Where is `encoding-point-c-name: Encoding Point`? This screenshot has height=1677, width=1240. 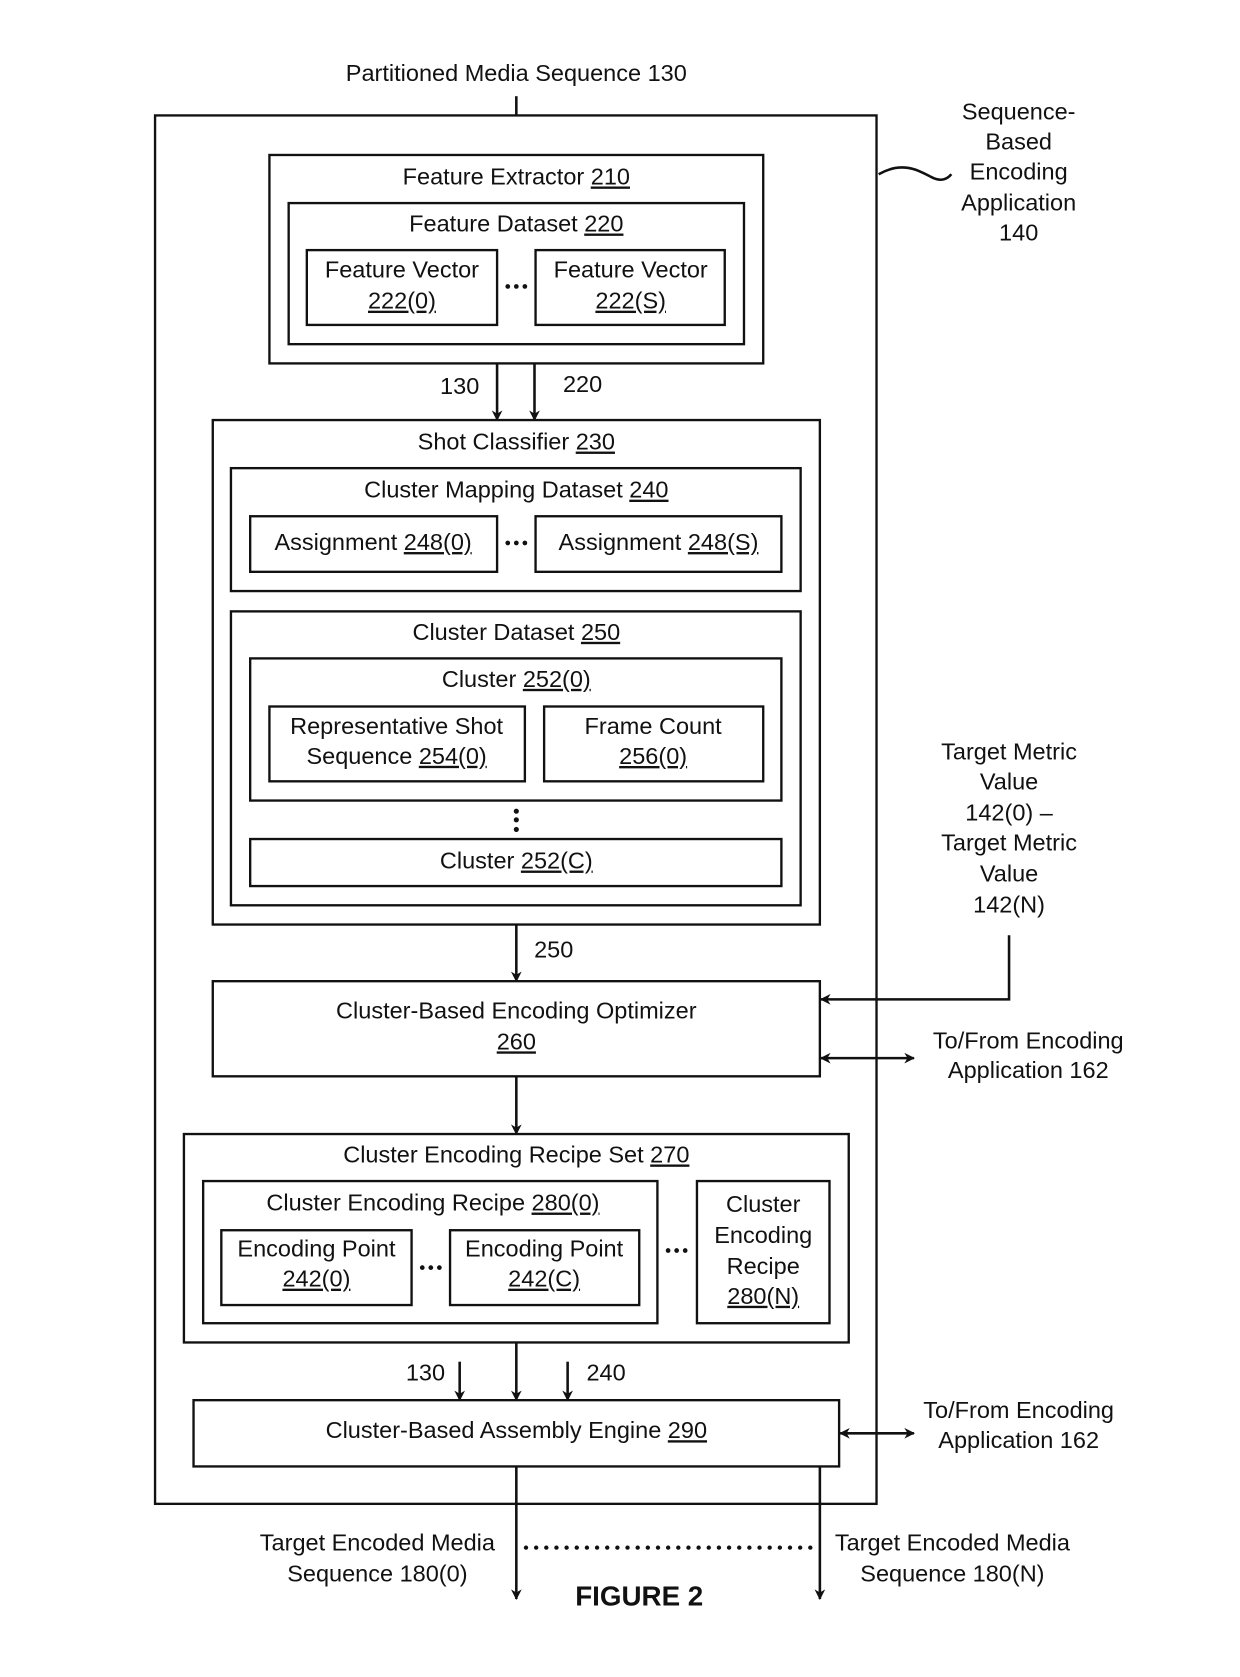
encoding-point-c-name: Encoding Point is located at coordinates (544, 1249).